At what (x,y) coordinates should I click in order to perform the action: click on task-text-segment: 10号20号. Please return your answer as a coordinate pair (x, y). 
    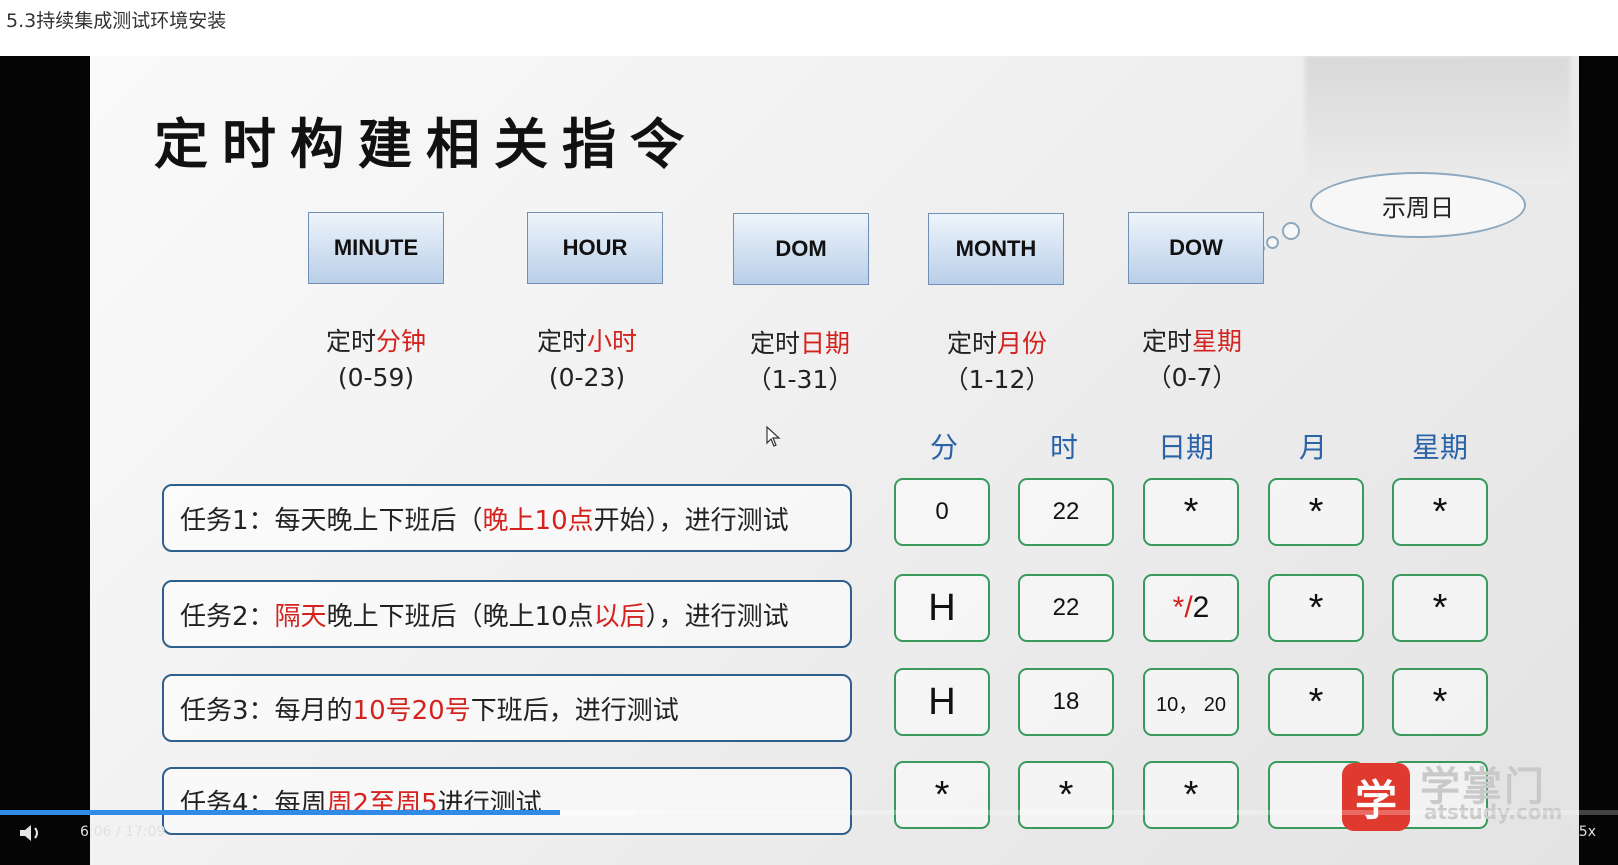
    Looking at the image, I should click on (411, 710).